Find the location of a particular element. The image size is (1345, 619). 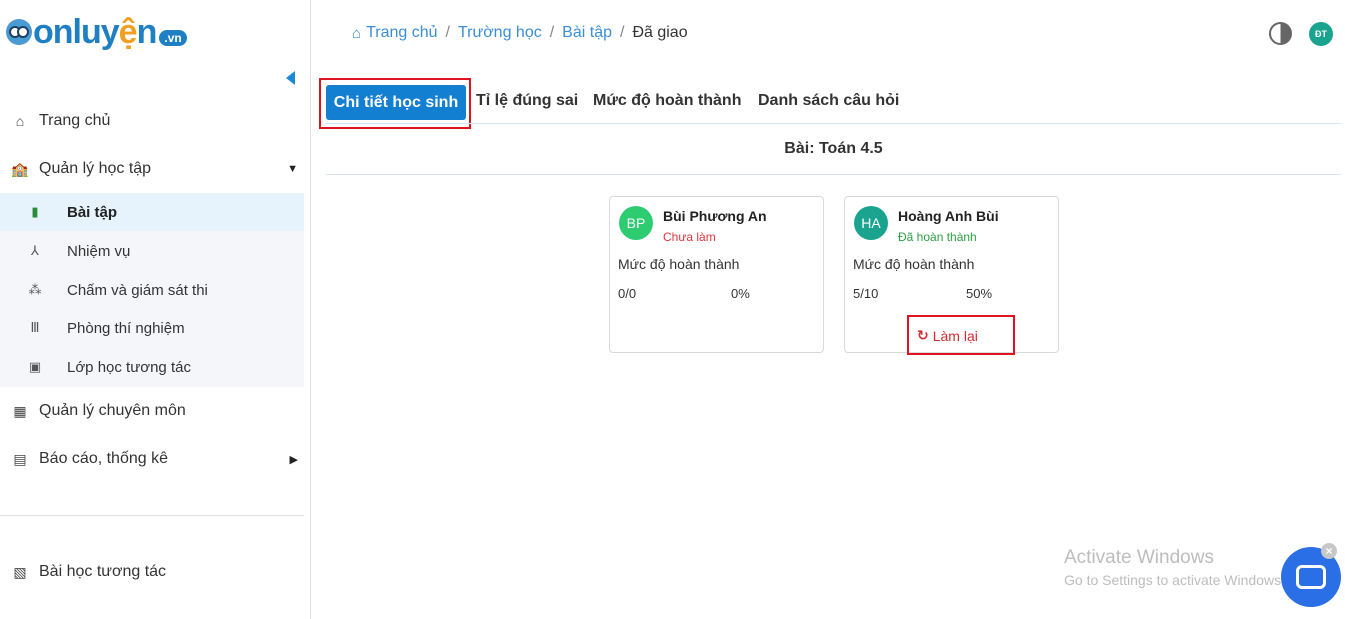

activate-windows-subtitle: Go to Settings to activate Windows. is located at coordinates (1174, 580).